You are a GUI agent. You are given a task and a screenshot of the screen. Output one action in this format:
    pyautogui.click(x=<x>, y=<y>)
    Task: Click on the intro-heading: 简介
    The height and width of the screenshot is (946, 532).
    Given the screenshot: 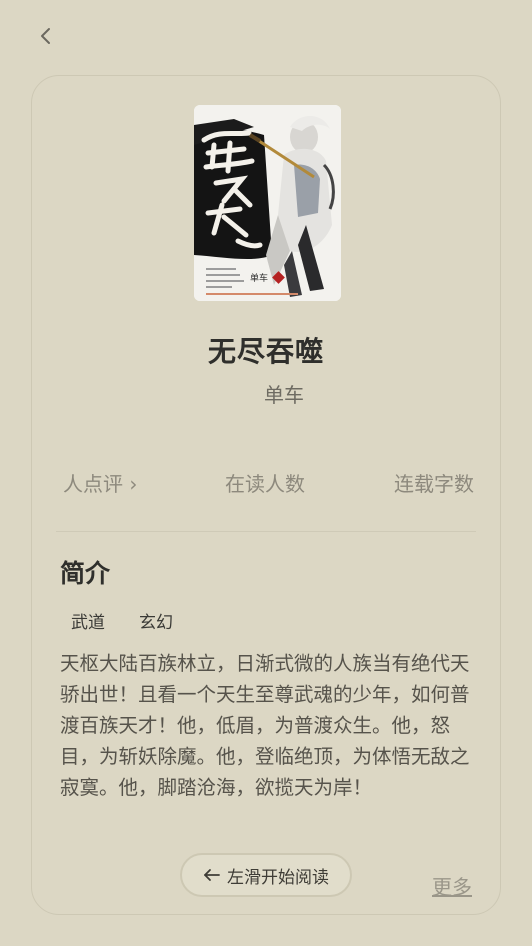 What is the action you would take?
    pyautogui.click(x=85, y=573)
    